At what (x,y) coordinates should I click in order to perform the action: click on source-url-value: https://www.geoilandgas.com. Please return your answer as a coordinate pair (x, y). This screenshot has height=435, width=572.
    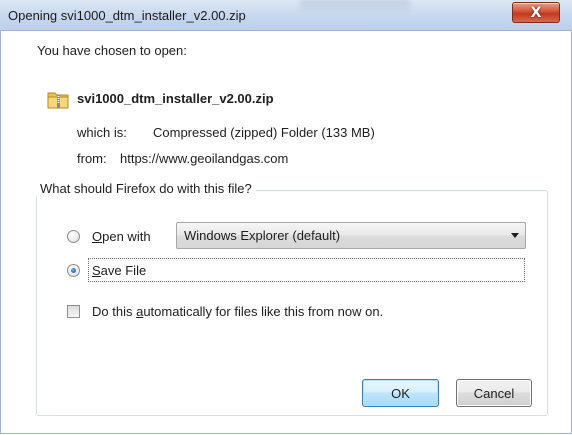
    Looking at the image, I should click on (204, 158).